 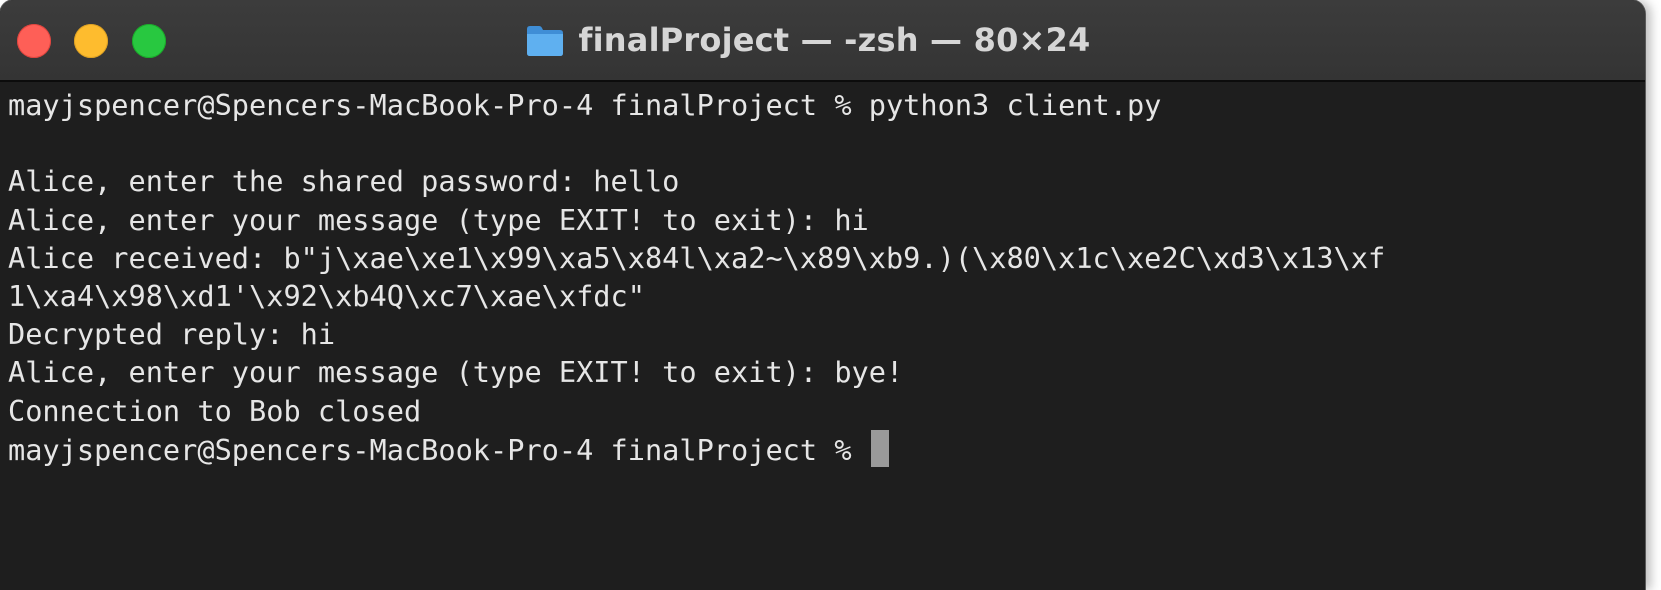 What do you see at coordinates (172, 334) in the screenshot?
I see `terminal-line: Decrypted reply: hi` at bounding box center [172, 334].